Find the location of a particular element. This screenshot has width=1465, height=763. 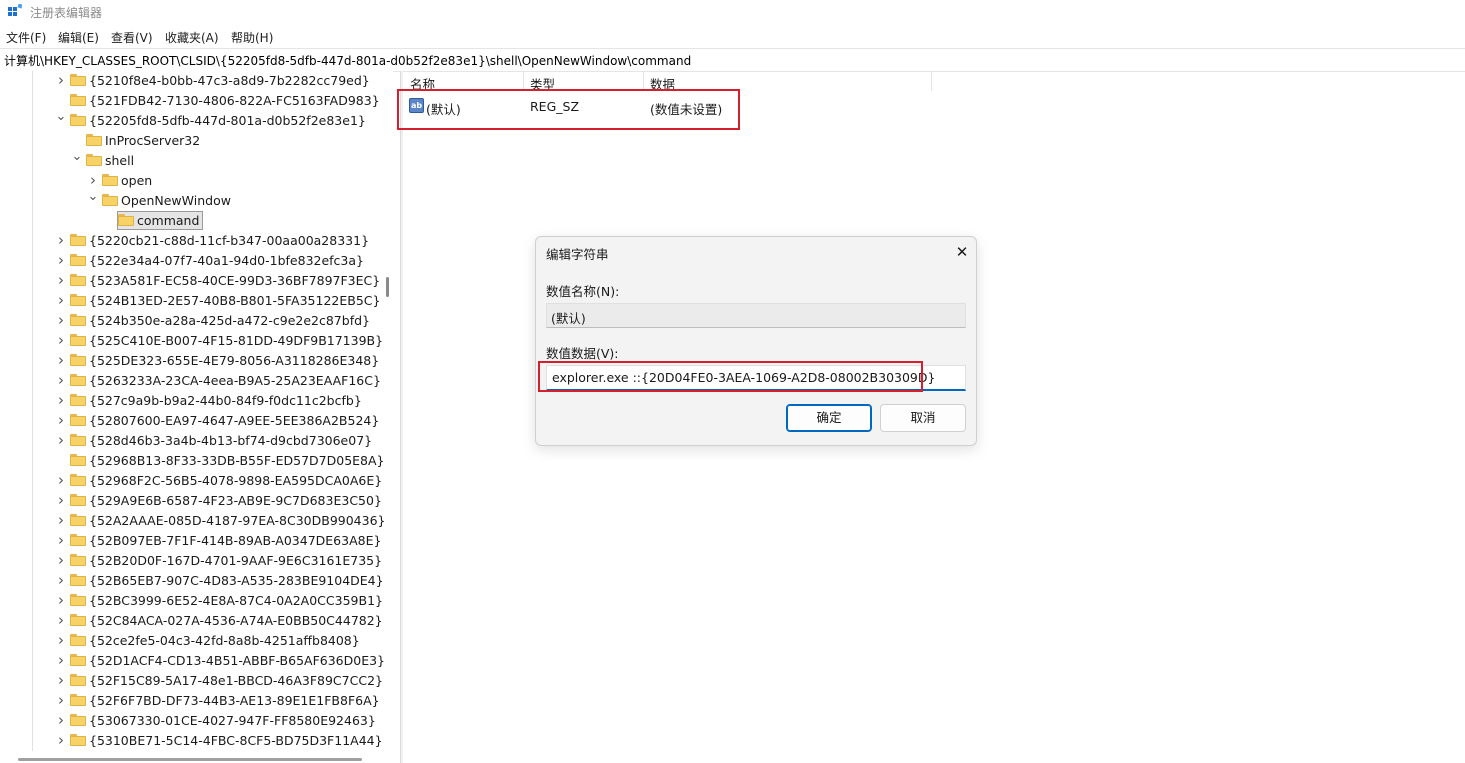

tree-item: › {5220cb21-c88d-11cf-b347-00aa00a28331} is located at coordinates (220, 241).